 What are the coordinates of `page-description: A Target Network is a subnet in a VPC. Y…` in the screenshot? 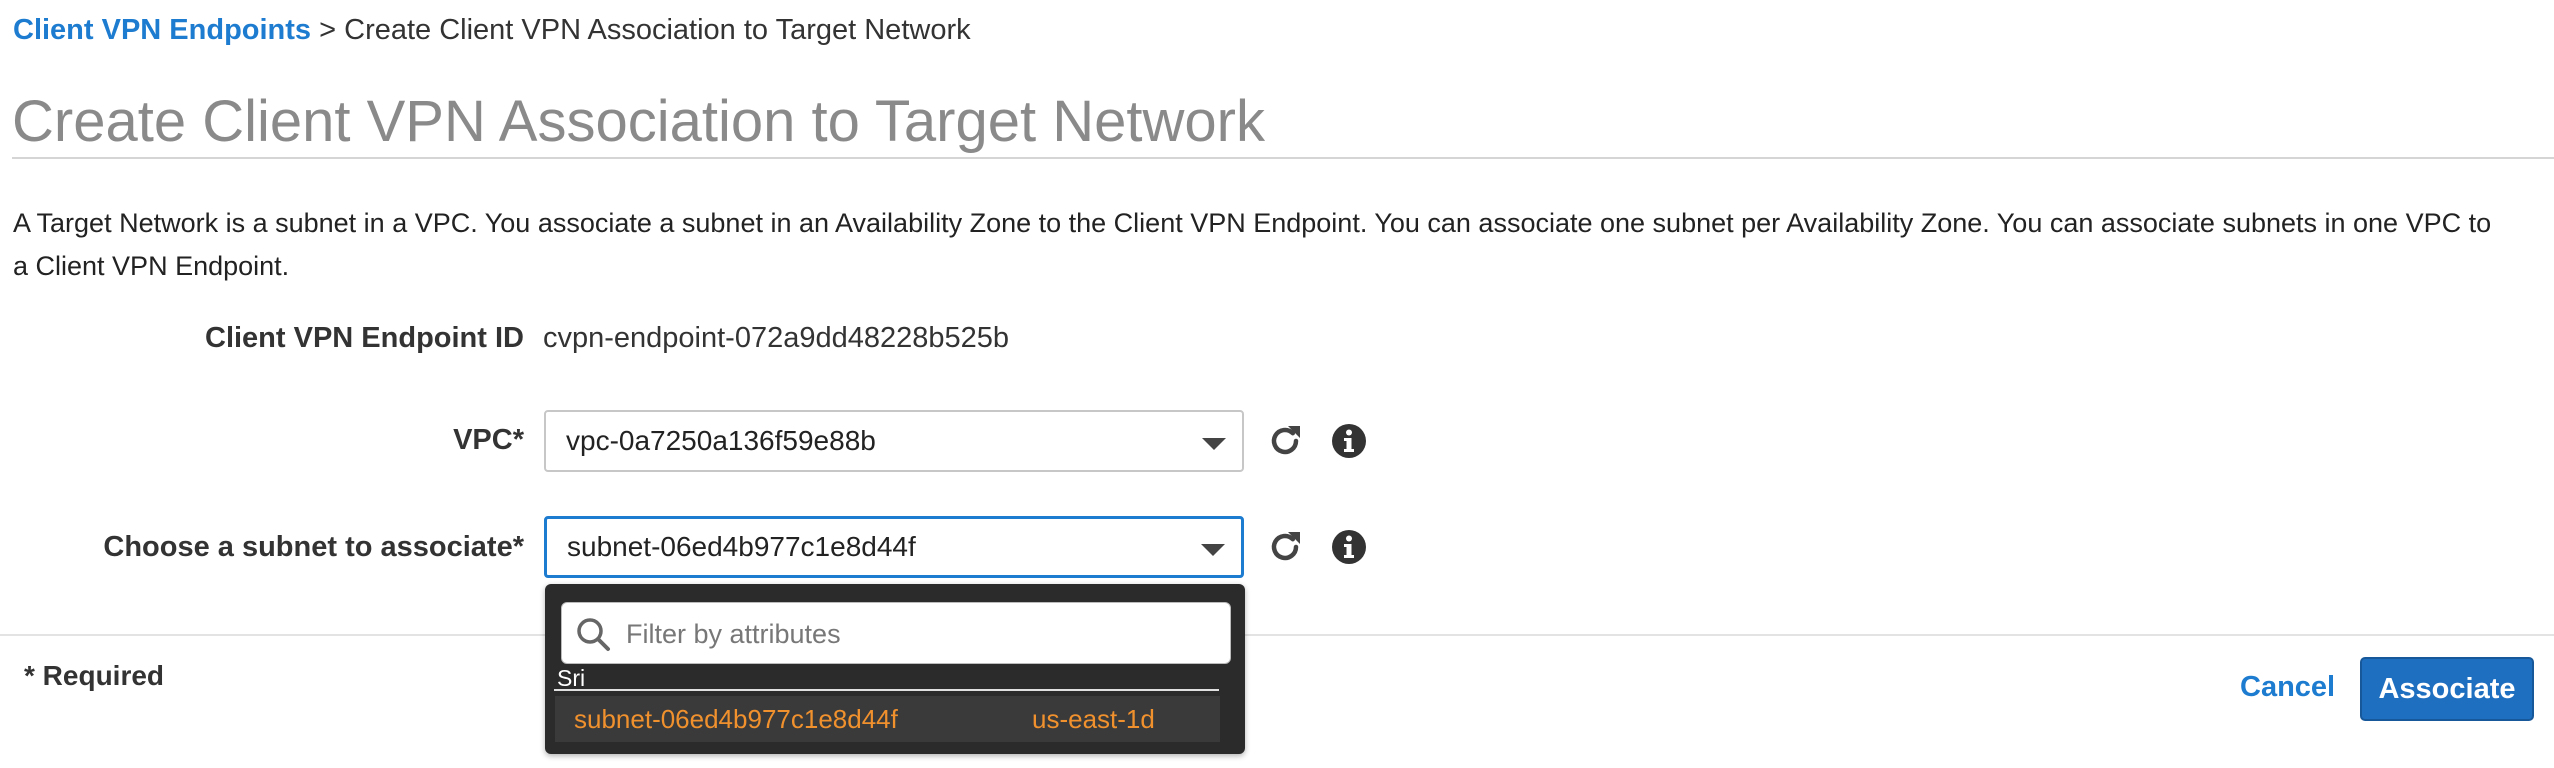 It's located at (1252, 244).